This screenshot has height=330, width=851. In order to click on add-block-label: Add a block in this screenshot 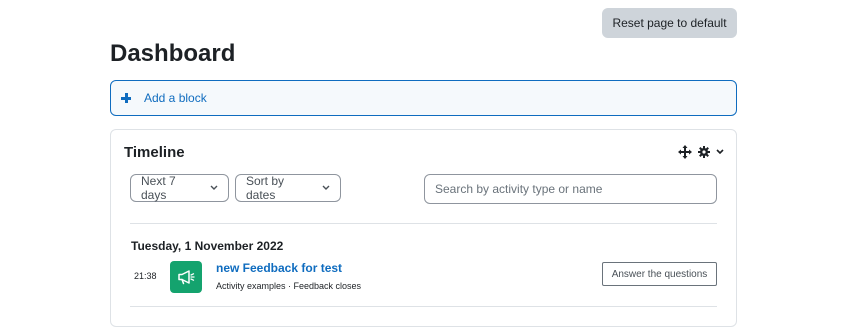, I will do `click(175, 98)`.